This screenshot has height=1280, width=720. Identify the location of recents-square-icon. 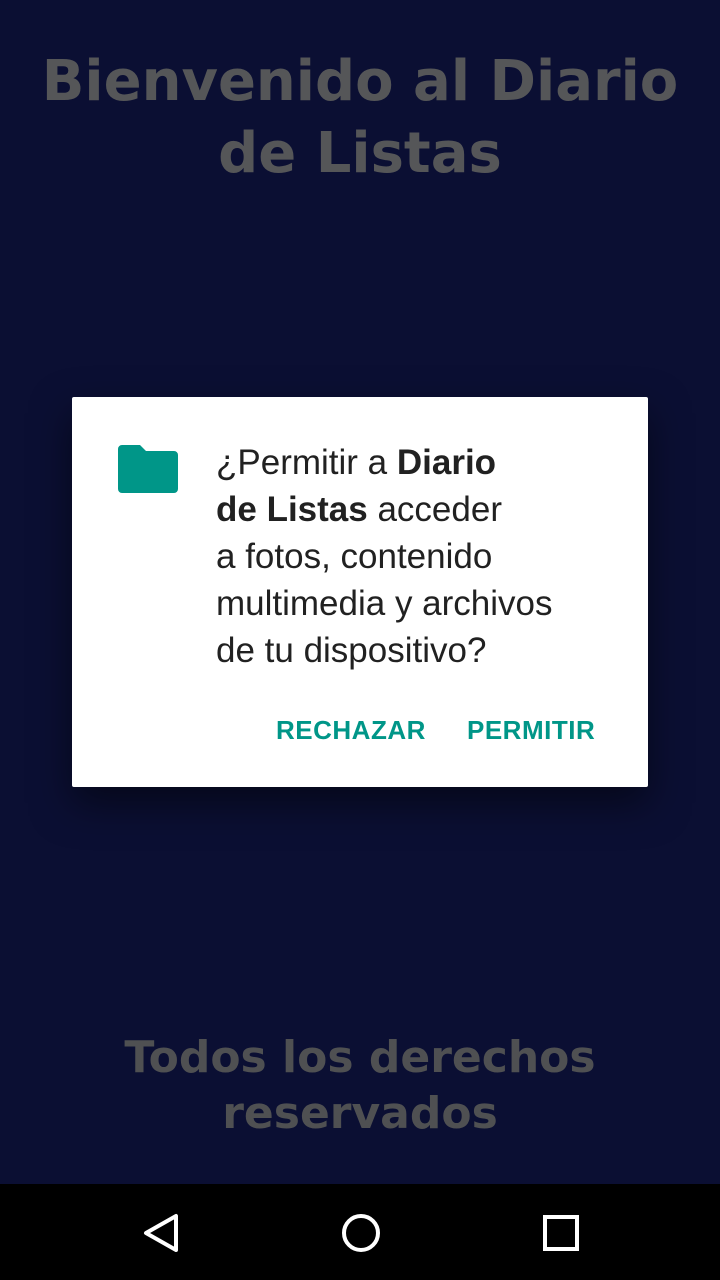
(561, 1233).